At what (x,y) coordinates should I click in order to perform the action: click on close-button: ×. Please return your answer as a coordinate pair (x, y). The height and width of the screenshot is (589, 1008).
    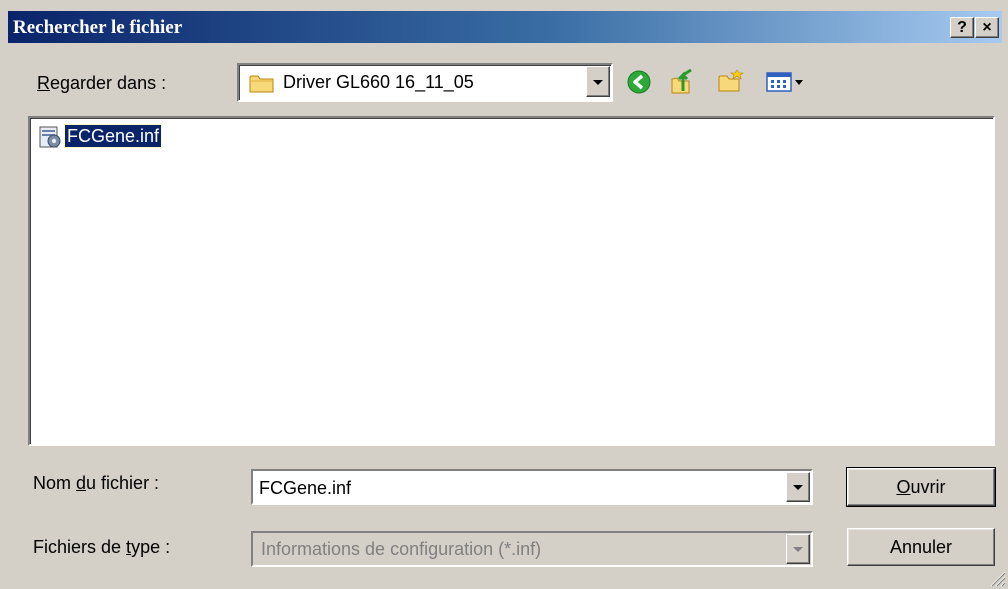
    Looking at the image, I should click on (987, 27).